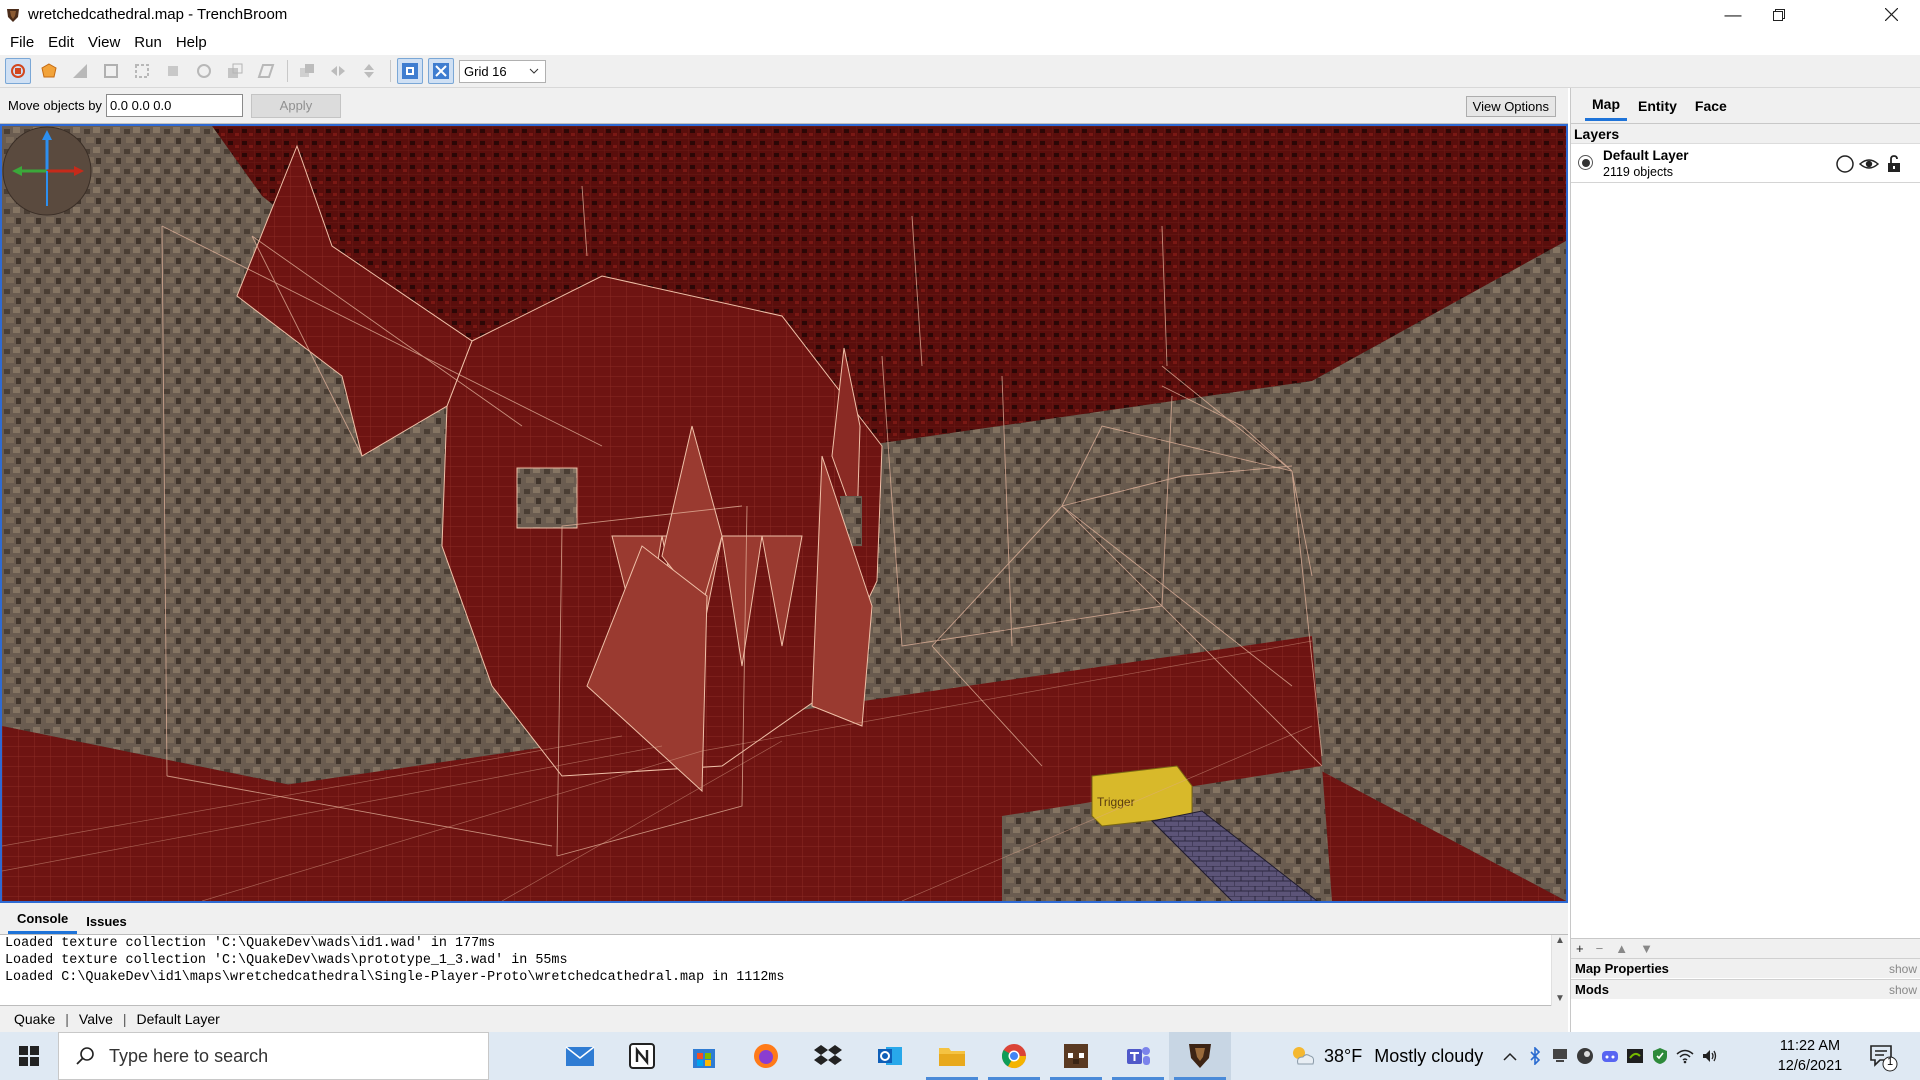 The height and width of the screenshot is (1080, 1920). Describe the element at coordinates (1592, 989) in the screenshot. I see `mods-title: Mods` at that location.